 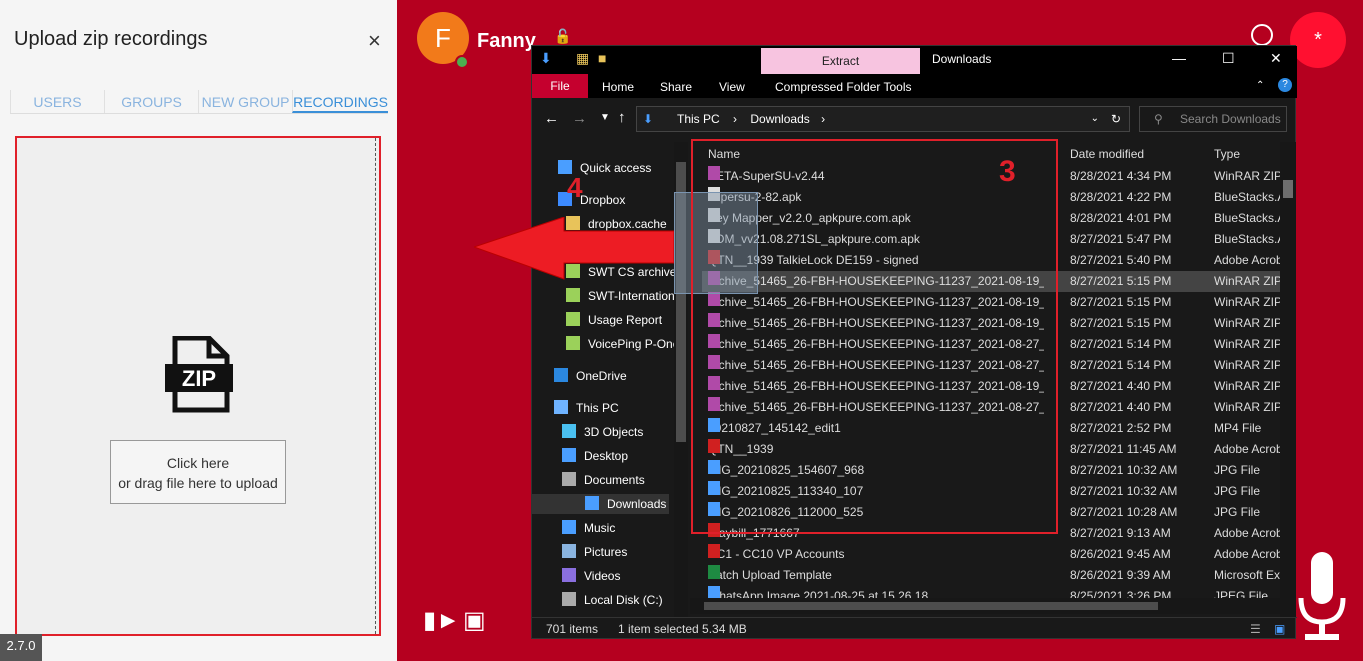 I want to click on minimize-icon: —, so click(x=1179, y=58).